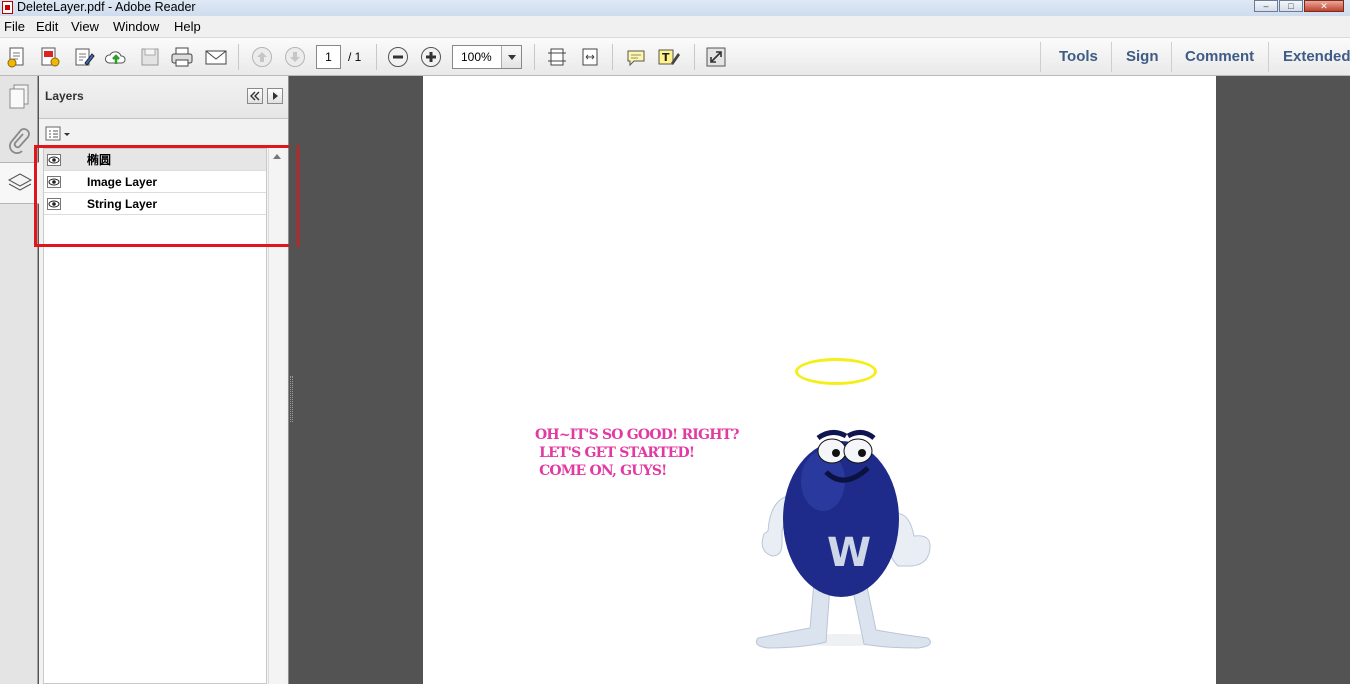  I want to click on fit-page-icon, so click(557, 57).